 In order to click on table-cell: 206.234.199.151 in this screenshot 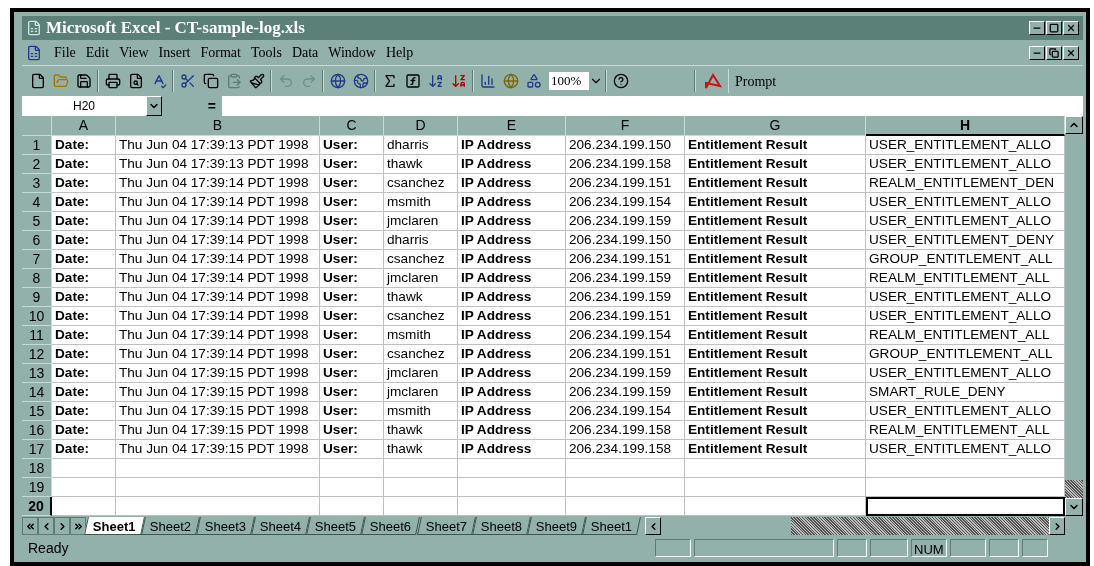, I will do `click(625, 259)`.